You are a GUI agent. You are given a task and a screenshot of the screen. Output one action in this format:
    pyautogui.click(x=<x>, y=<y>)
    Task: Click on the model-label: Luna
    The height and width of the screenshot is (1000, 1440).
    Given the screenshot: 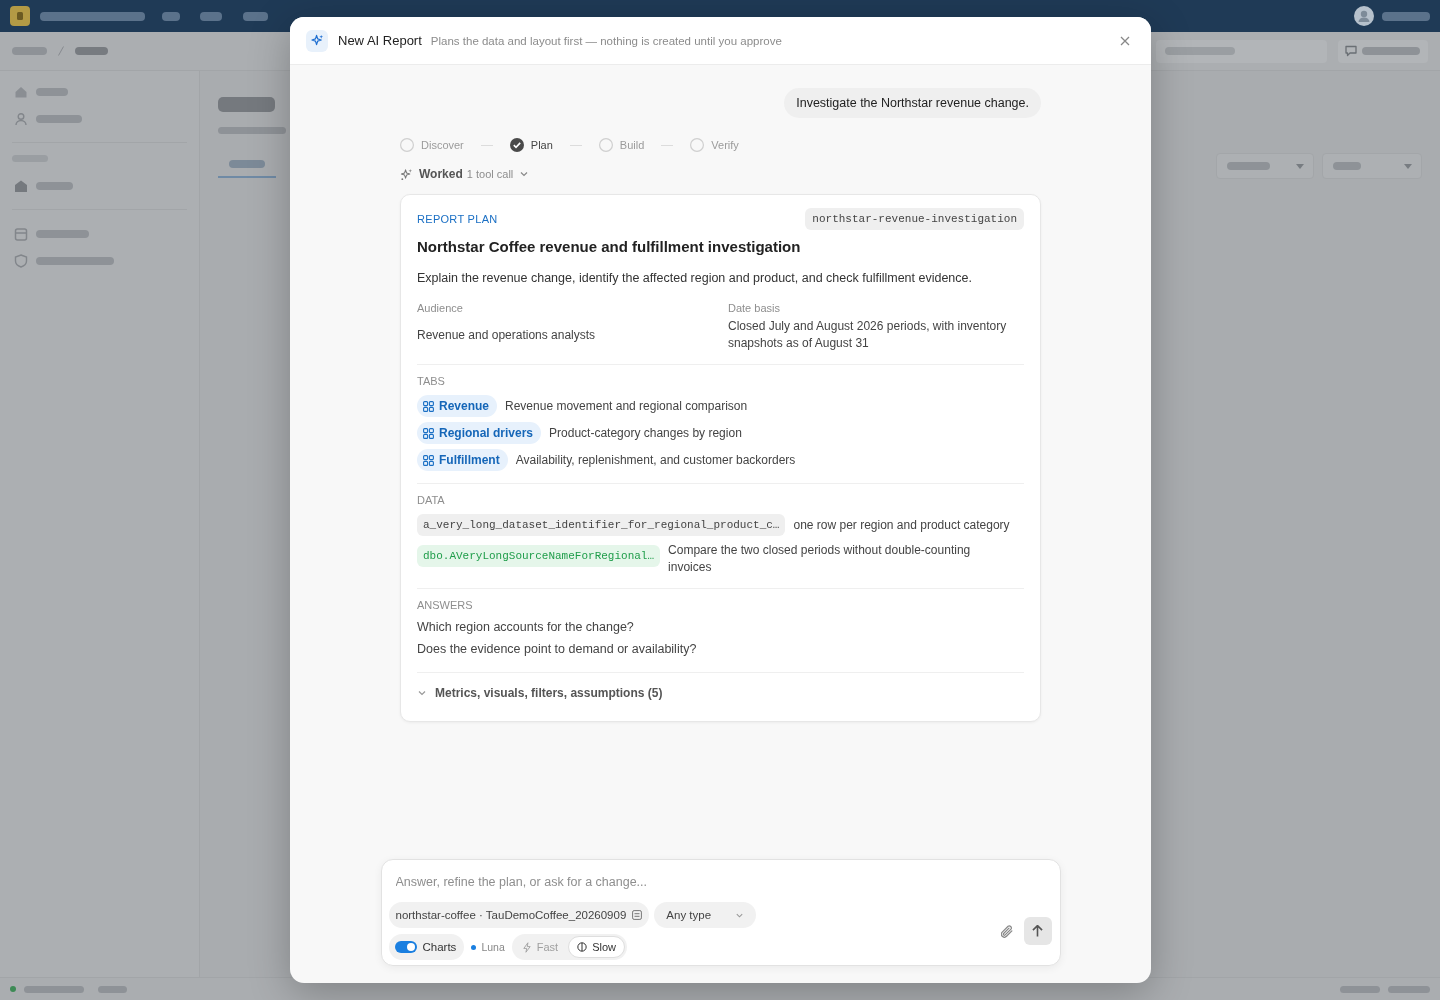 What is the action you would take?
    pyautogui.click(x=493, y=947)
    